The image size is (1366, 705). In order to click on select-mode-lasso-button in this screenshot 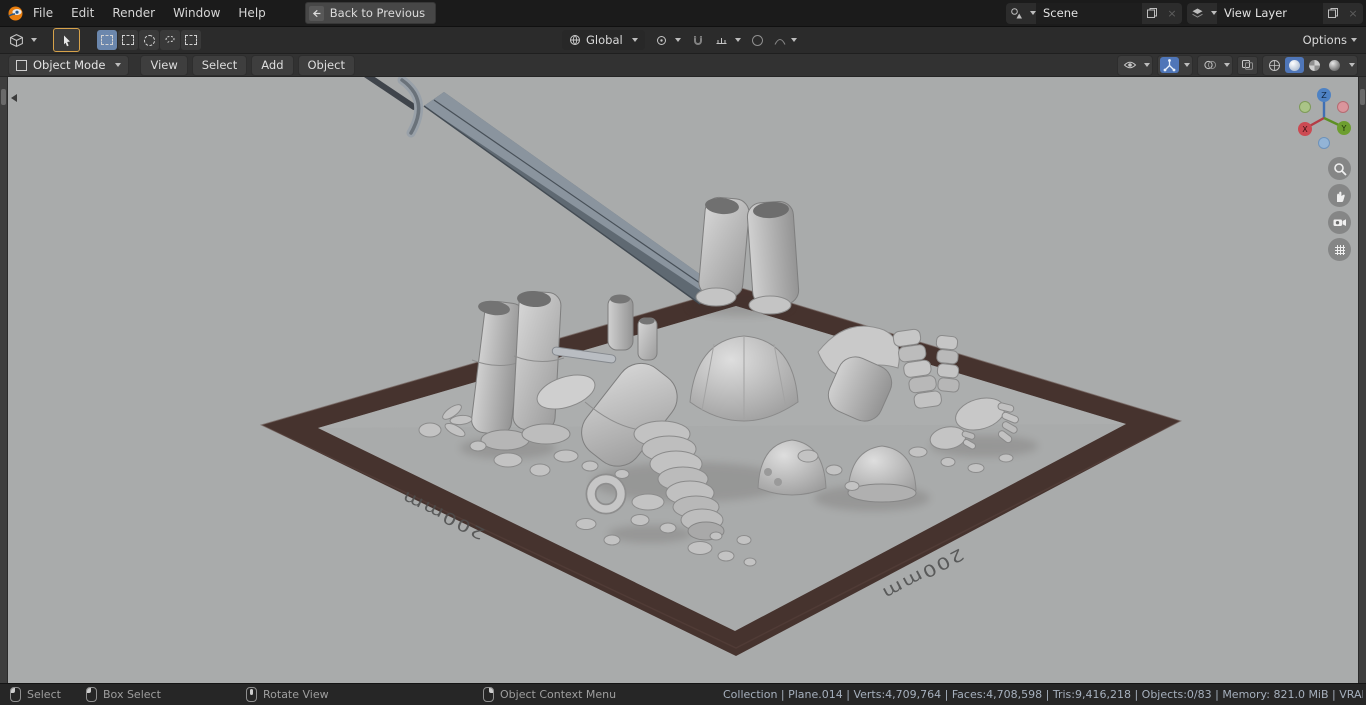, I will do `click(170, 40)`.